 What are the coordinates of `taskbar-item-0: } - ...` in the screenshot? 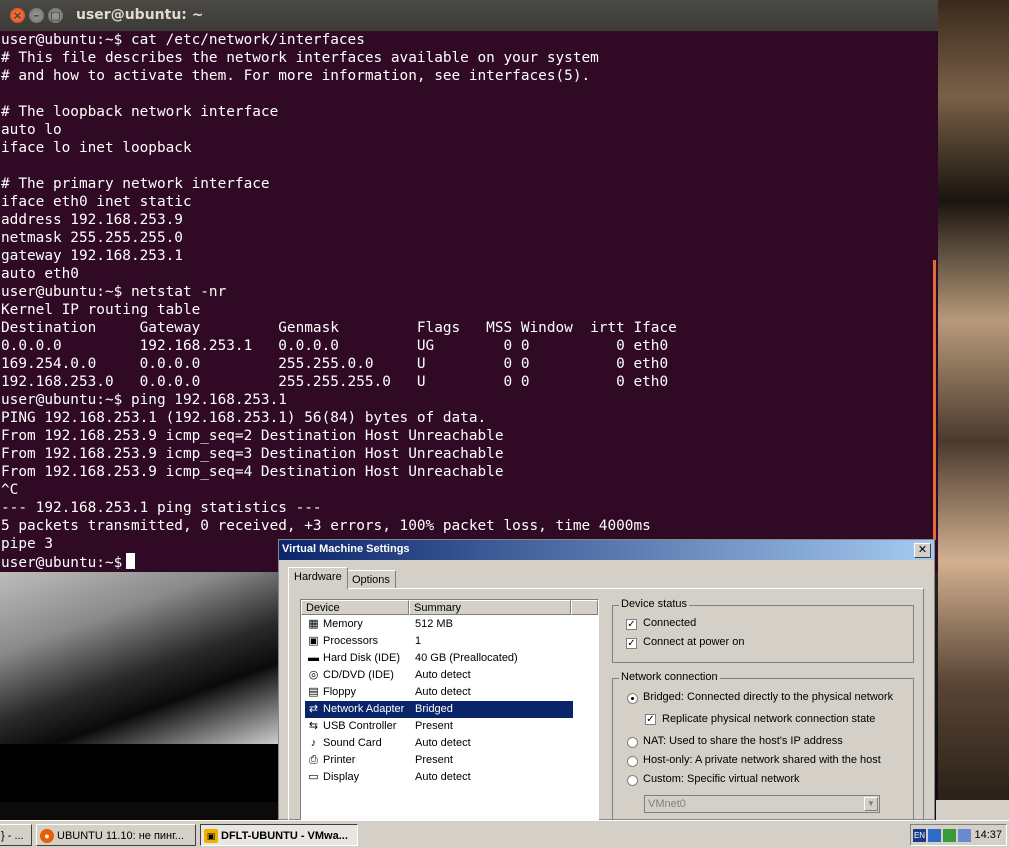 It's located at (16, 835).